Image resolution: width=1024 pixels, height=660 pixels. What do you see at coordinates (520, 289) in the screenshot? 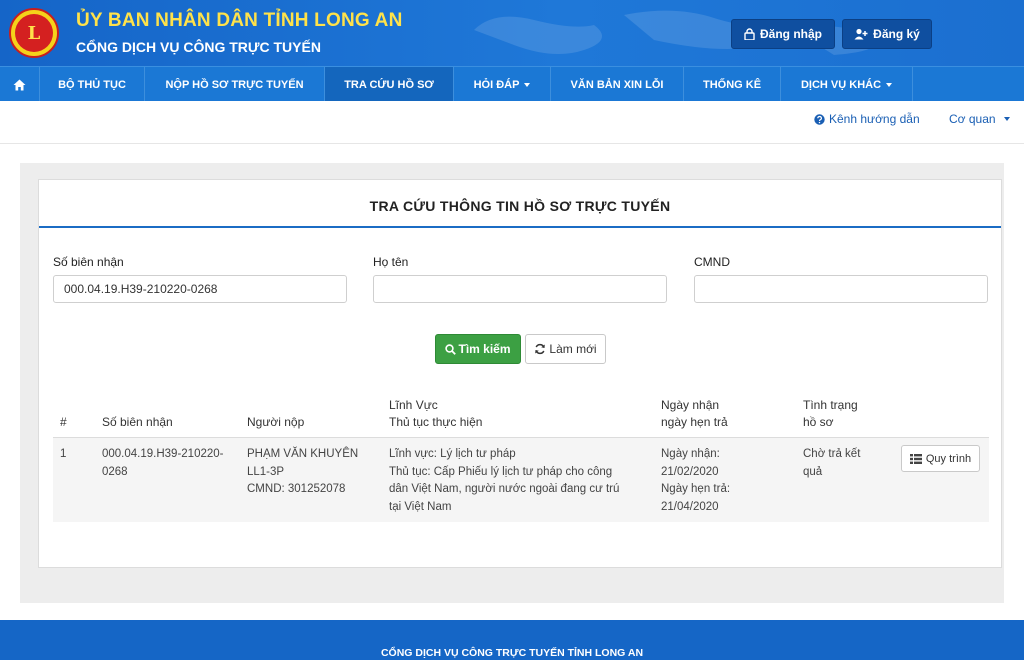
I see `name-input` at bounding box center [520, 289].